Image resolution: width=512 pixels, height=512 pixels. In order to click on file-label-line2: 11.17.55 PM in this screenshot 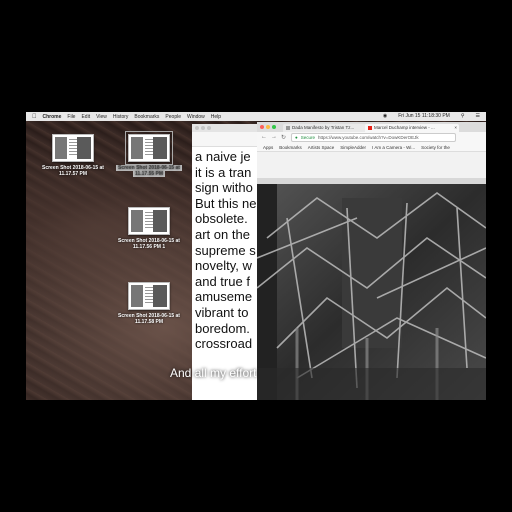, I will do `click(149, 174)`.